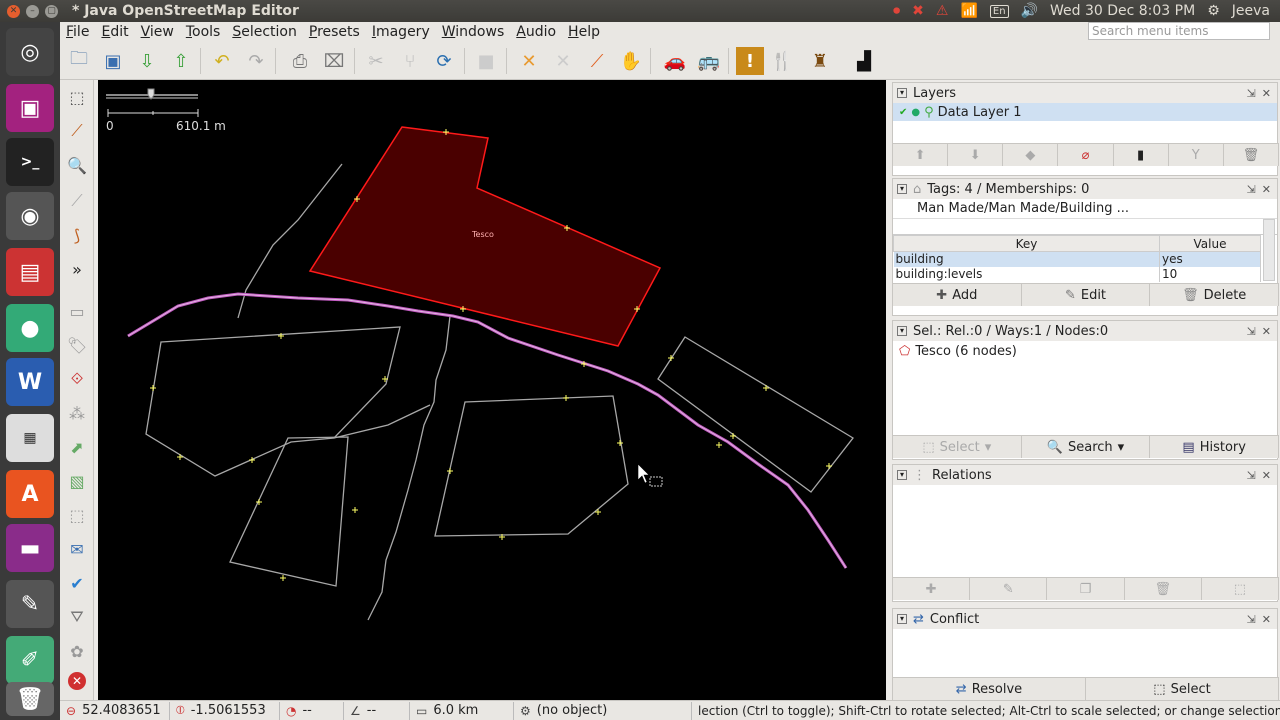 Image resolution: width=1280 pixels, height=720 pixels. Describe the element at coordinates (1085, 112) in the screenshot. I see `layer-row: ✔ ● ⚲ Data Layer 1` at that location.